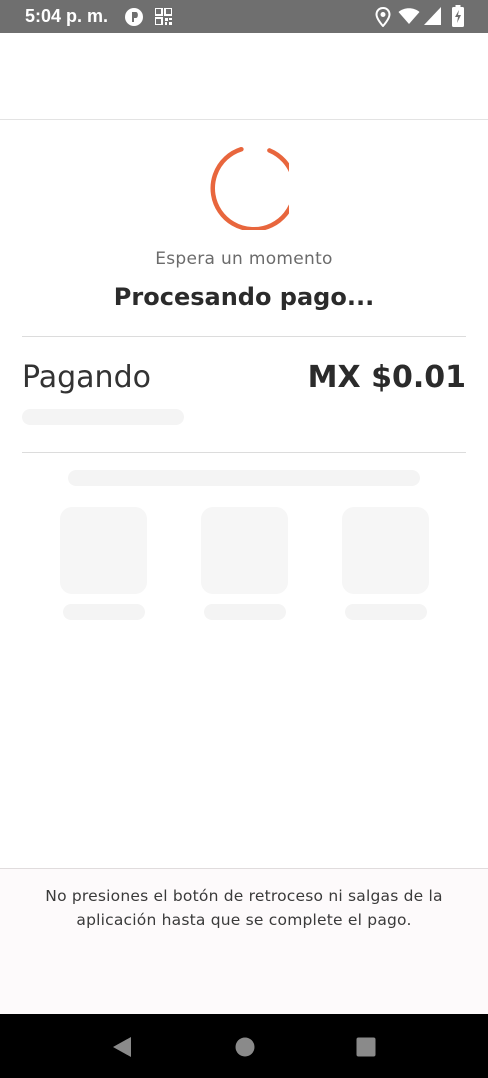 This screenshot has height=1078, width=488. I want to click on loading-subtitle: Espera un momento, so click(244, 259).